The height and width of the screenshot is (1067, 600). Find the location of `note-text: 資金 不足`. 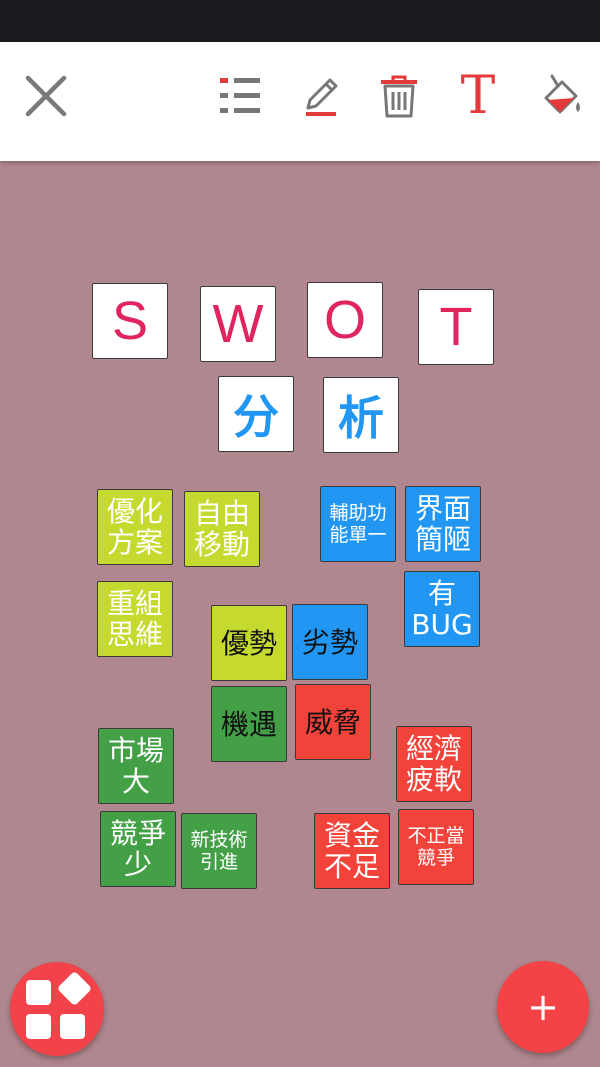

note-text: 資金 不足 is located at coordinates (351, 851).